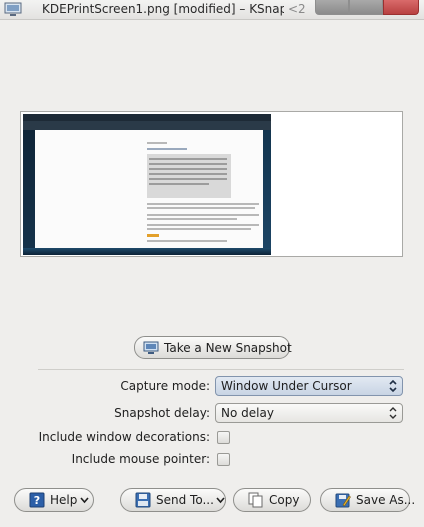 This screenshot has width=424, height=527. What do you see at coordinates (124, 437) in the screenshot?
I see `include-decorations-label: Include window decorations:` at bounding box center [124, 437].